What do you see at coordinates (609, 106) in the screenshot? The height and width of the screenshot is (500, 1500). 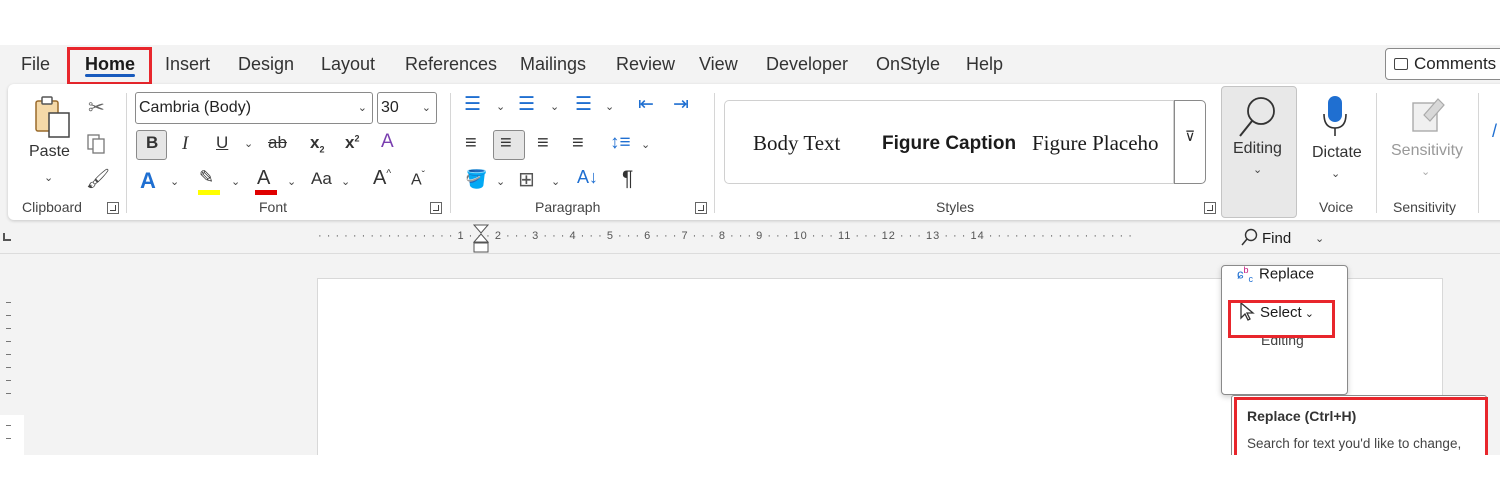 I see `multilevel-chevron-icon: ⌄` at bounding box center [609, 106].